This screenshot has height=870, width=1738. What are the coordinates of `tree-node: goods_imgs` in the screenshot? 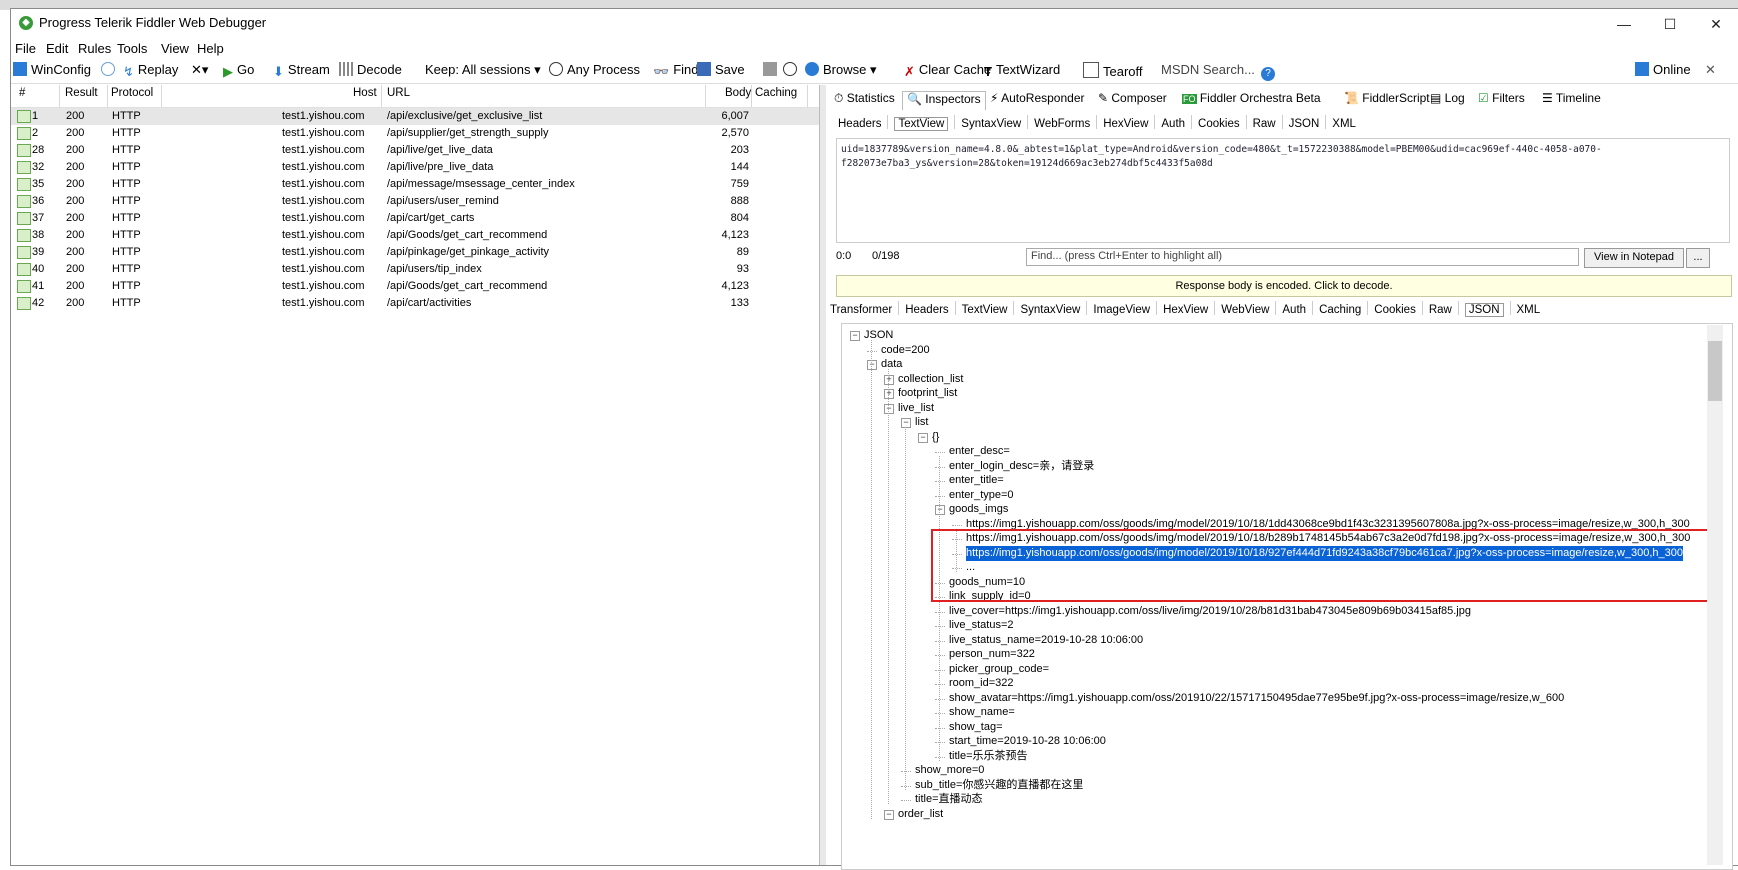 It's located at (978, 509).